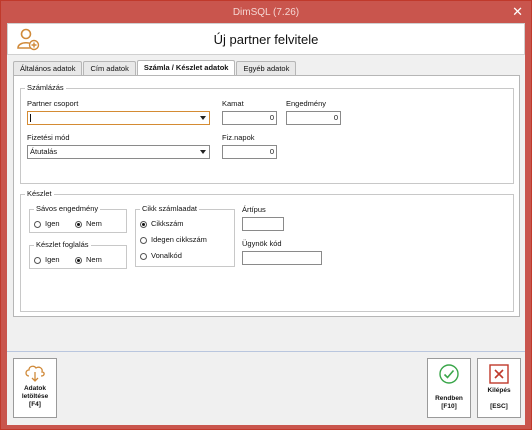 The image size is (532, 430). I want to click on exit-button: Kilépés [ESC], so click(499, 388).